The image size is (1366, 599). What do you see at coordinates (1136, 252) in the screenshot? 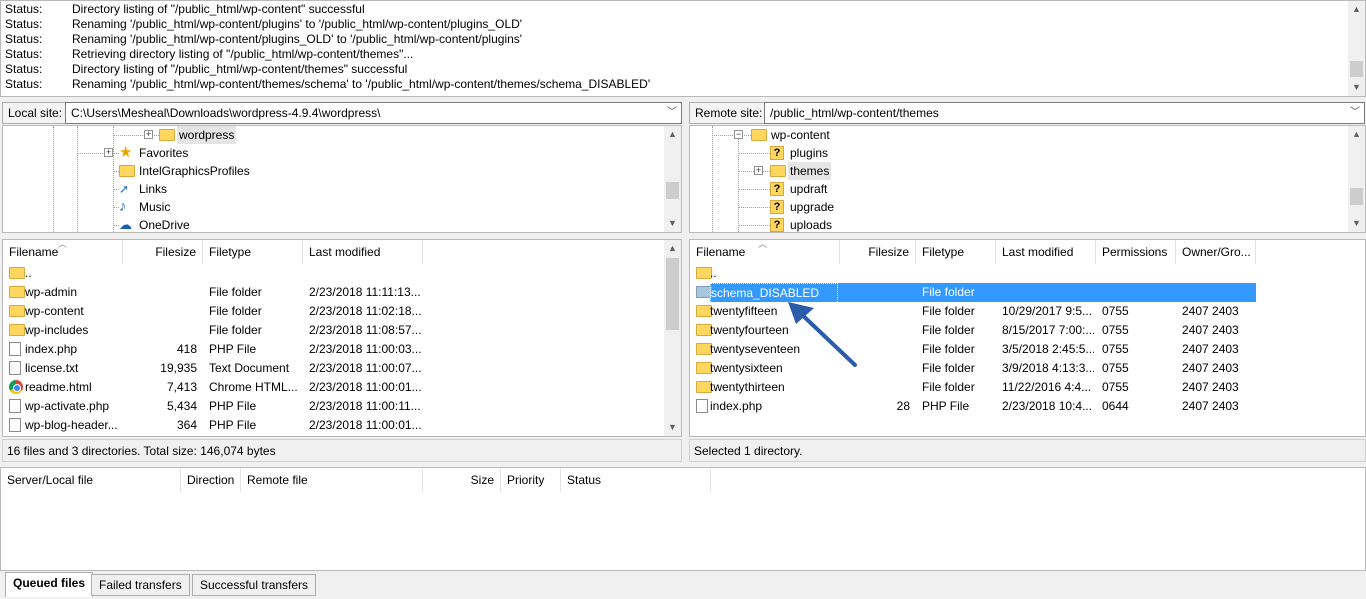
I see `column-header-permissions: Permissions` at bounding box center [1136, 252].